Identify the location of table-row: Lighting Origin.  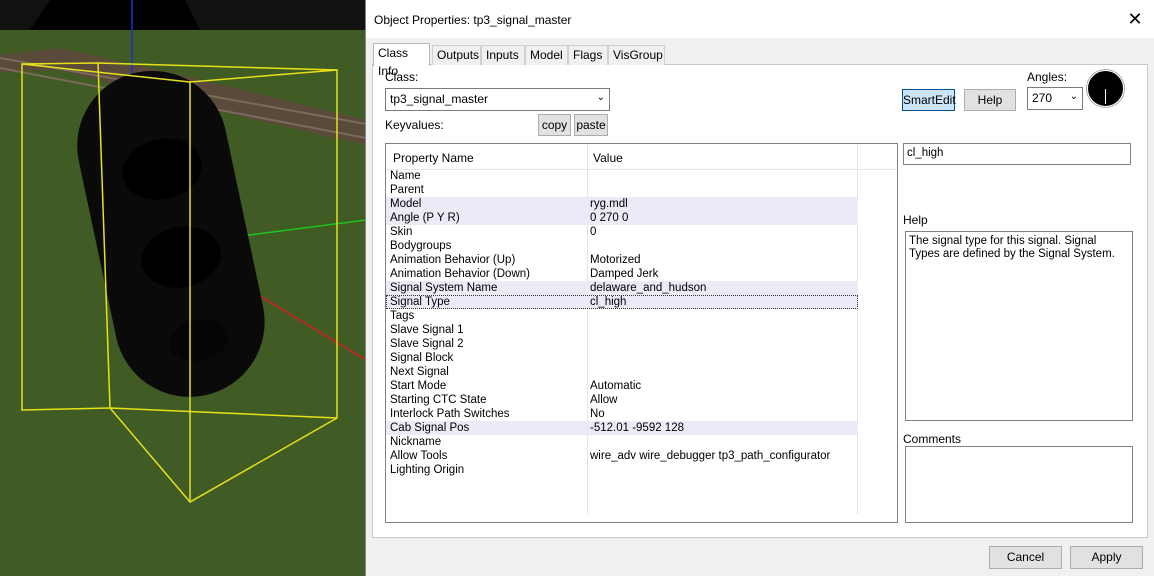
(622, 470).